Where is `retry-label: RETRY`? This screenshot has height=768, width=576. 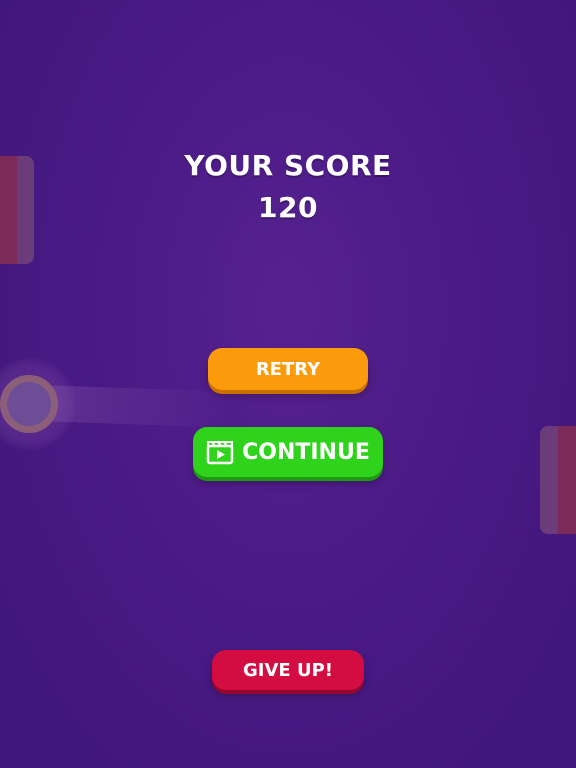 retry-label: RETRY is located at coordinates (288, 369).